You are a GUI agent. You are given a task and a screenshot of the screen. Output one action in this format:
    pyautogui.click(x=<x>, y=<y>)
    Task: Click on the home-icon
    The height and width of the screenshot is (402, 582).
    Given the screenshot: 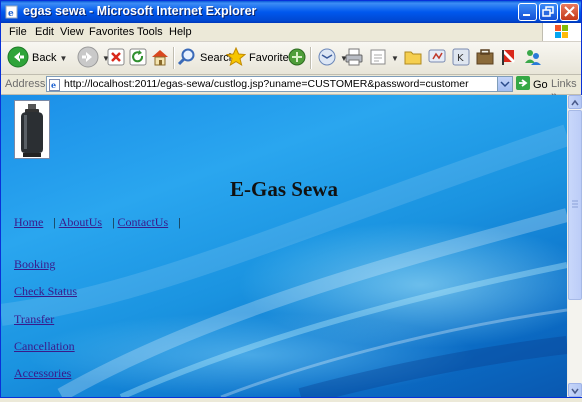 What is the action you would take?
    pyautogui.click(x=160, y=58)
    